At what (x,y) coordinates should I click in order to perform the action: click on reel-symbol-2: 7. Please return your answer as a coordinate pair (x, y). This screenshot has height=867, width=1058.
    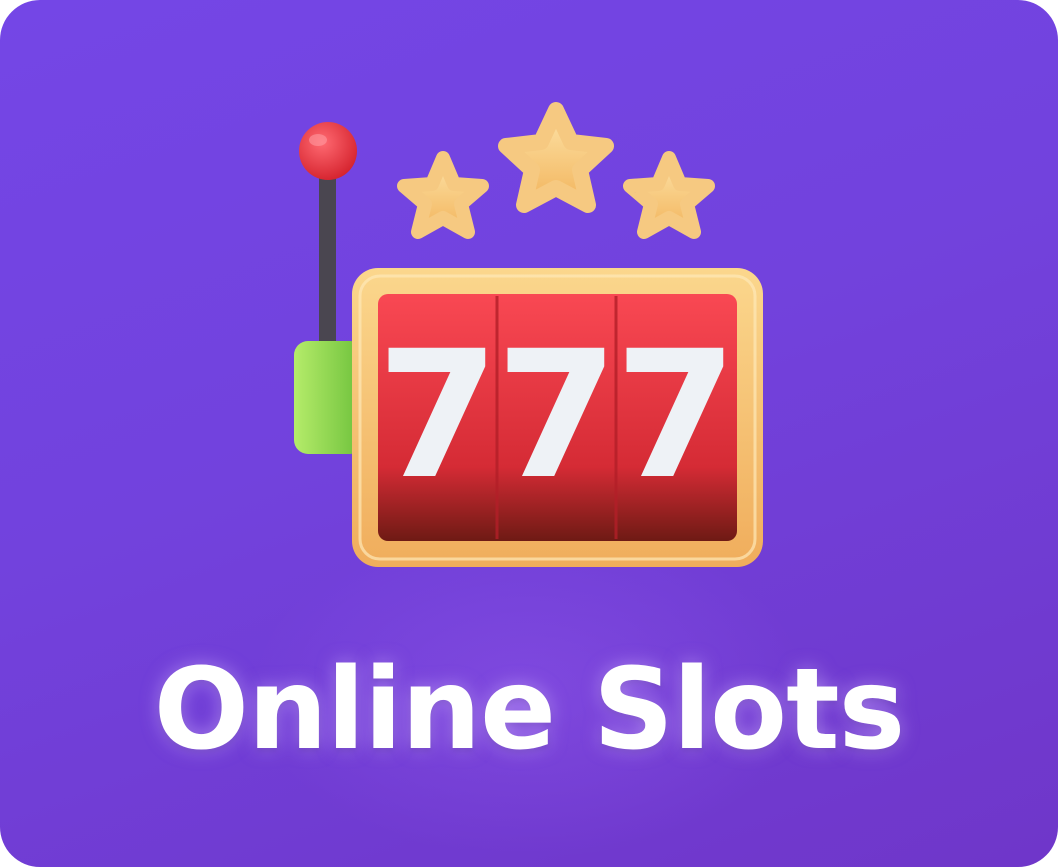
    Looking at the image, I should click on (557, 415).